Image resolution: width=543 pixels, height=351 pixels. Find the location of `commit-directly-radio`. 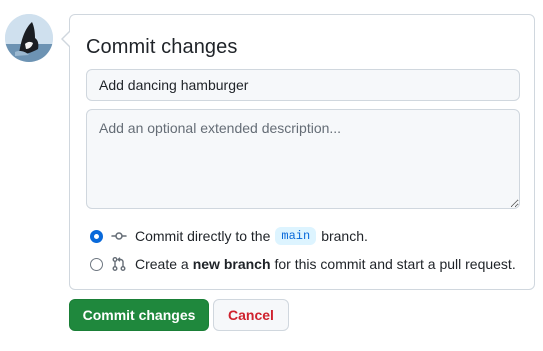

commit-directly-radio is located at coordinates (96, 236).